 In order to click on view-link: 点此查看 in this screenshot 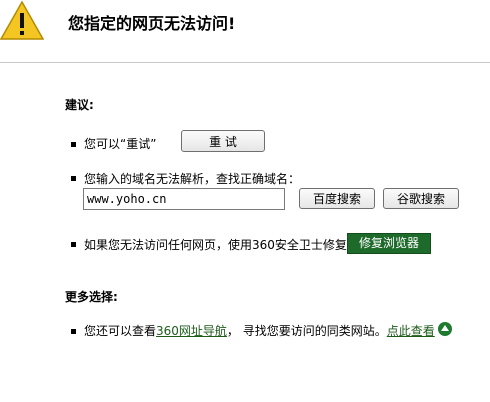, I will do `click(411, 331)`.